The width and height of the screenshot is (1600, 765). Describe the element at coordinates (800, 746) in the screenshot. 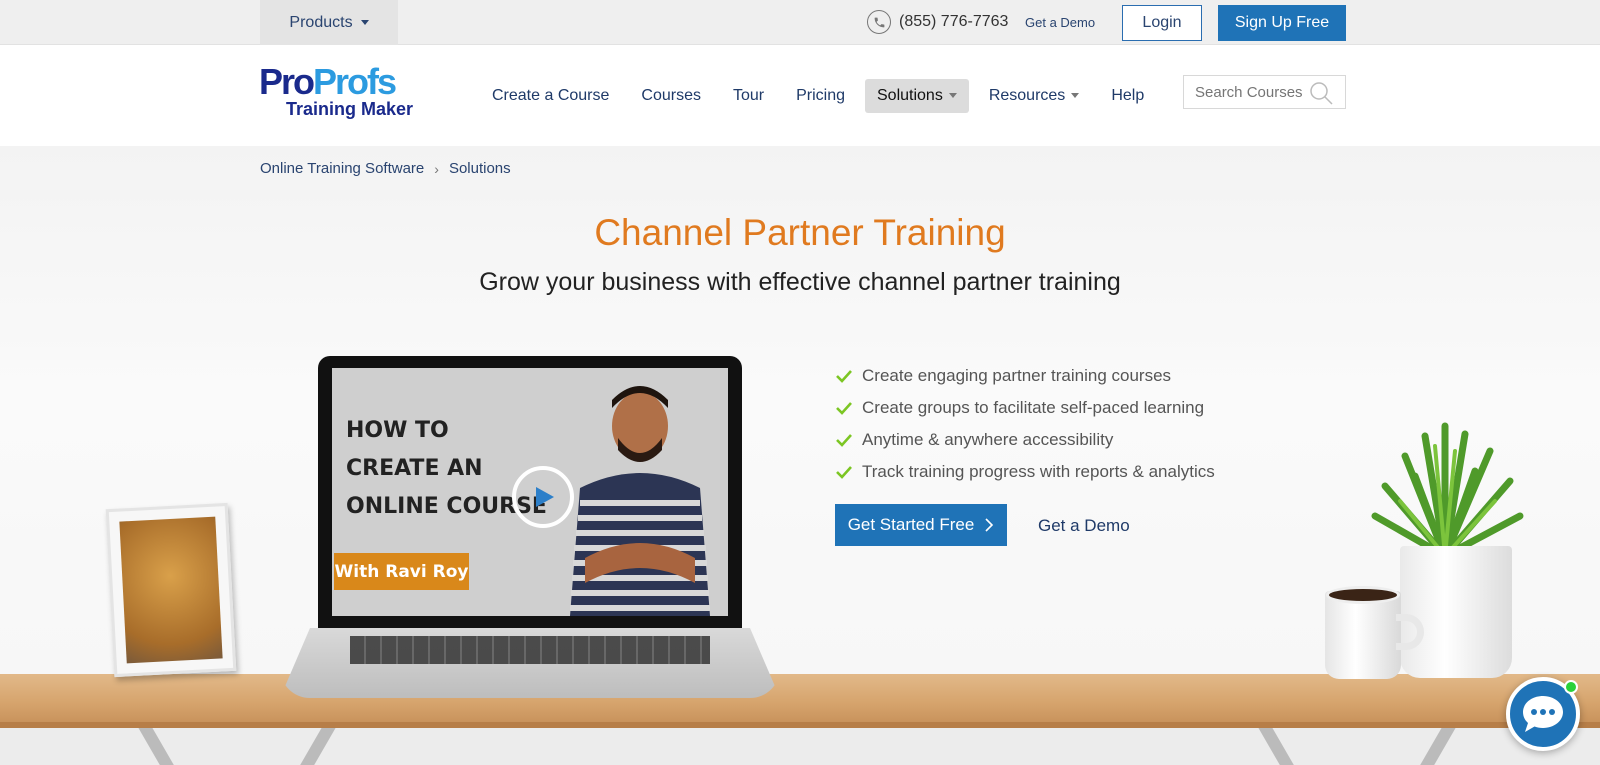

I see `desk-underside` at that location.